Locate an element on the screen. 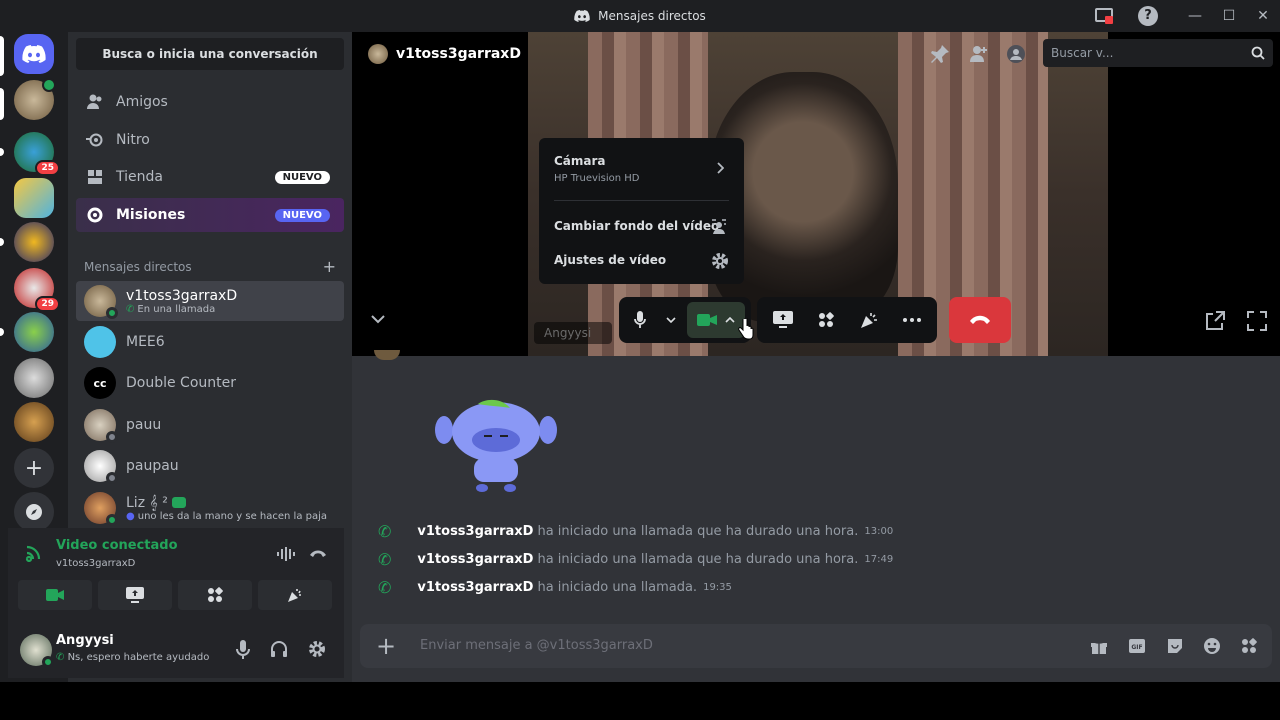  apps-icon is located at coordinates (1249, 646).